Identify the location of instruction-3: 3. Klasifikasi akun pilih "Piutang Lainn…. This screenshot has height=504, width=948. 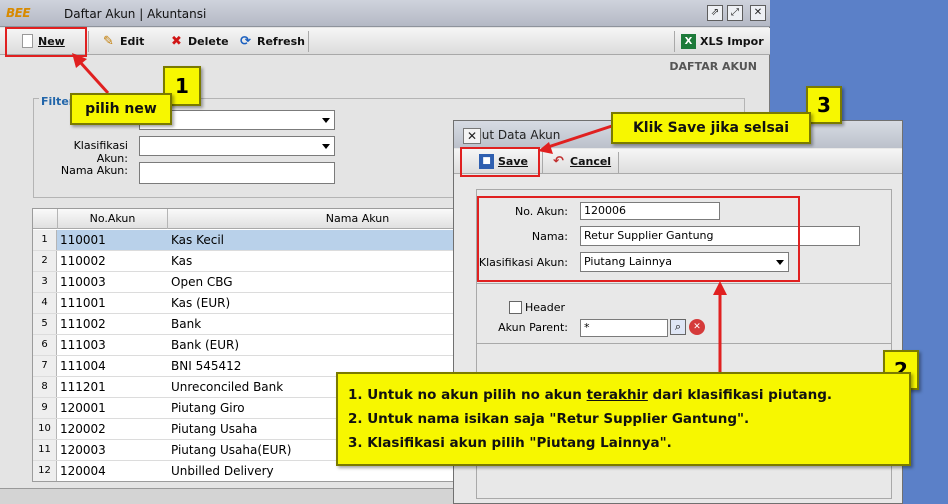
(510, 443).